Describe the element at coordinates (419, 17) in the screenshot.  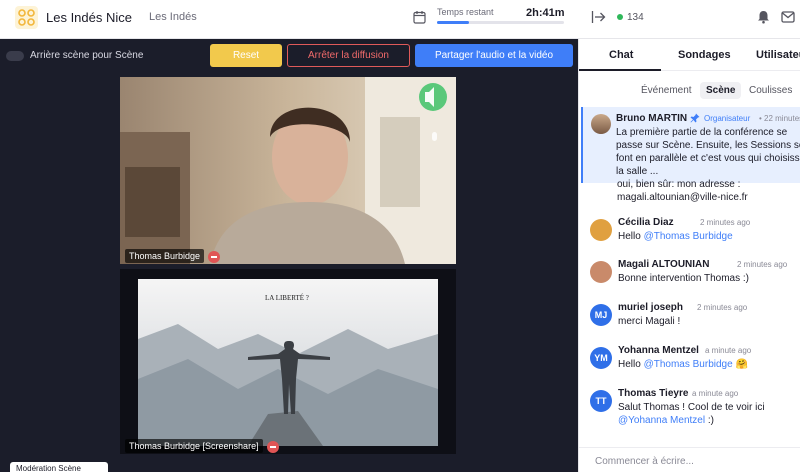
I see `calendar-icon` at that location.